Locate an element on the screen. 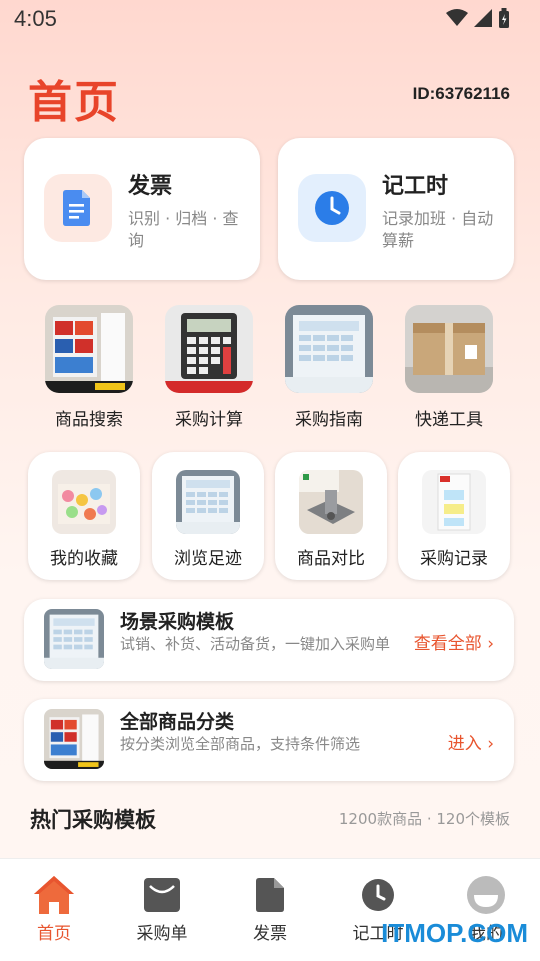 This screenshot has width=540, height=961. tool-purchase-guide: 采购指南 is located at coordinates (329, 367).